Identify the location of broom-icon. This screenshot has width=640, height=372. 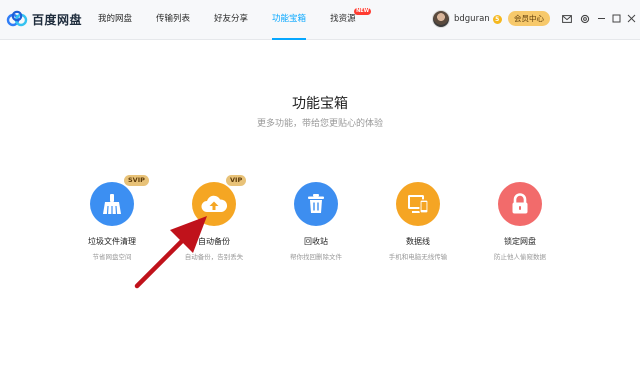
(112, 204).